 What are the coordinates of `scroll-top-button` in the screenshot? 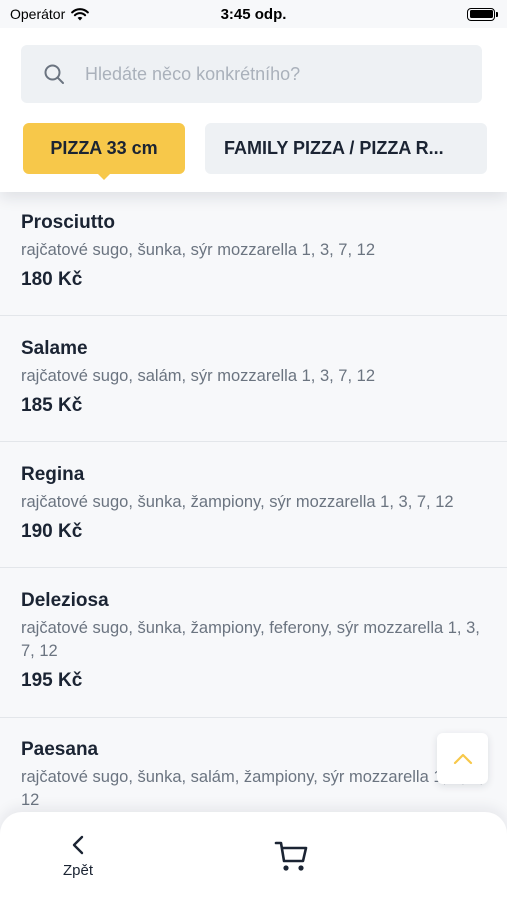 It's located at (462, 758).